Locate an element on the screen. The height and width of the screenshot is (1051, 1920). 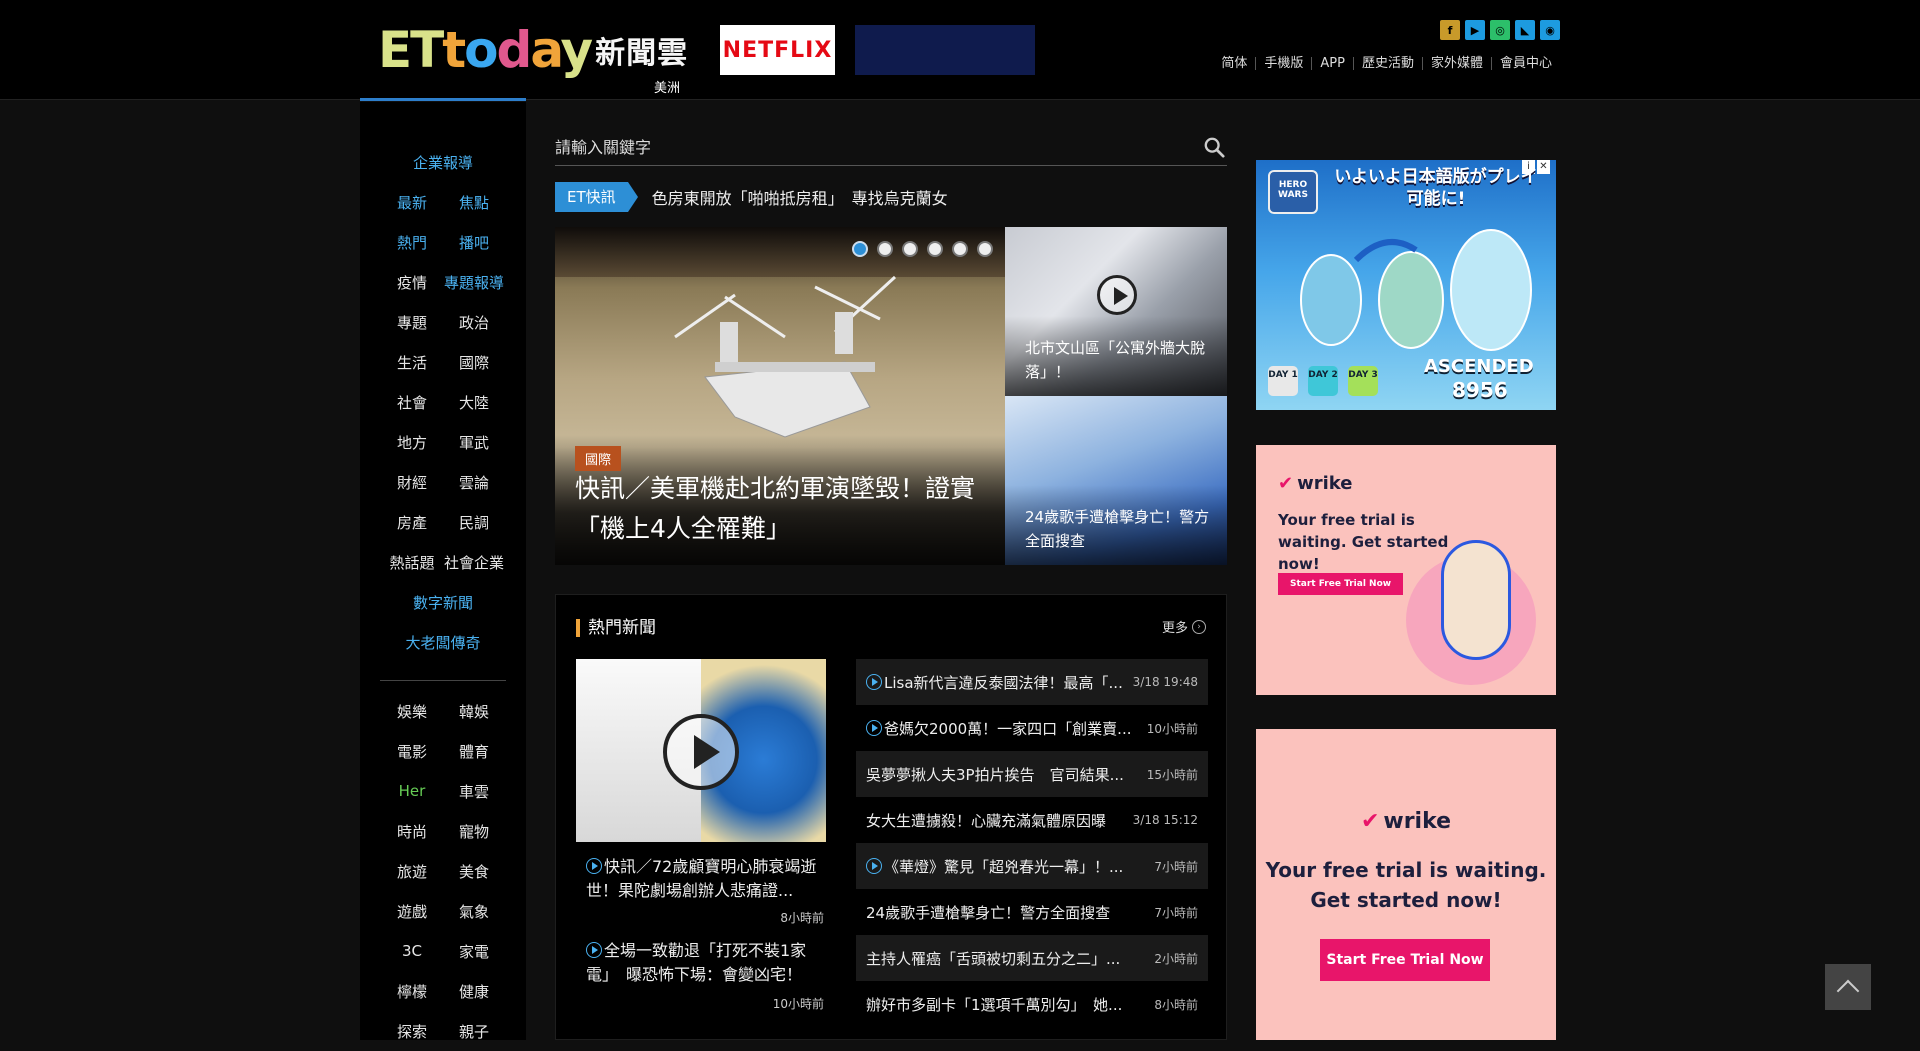
nav-item: 生活 is located at coordinates (412, 362).